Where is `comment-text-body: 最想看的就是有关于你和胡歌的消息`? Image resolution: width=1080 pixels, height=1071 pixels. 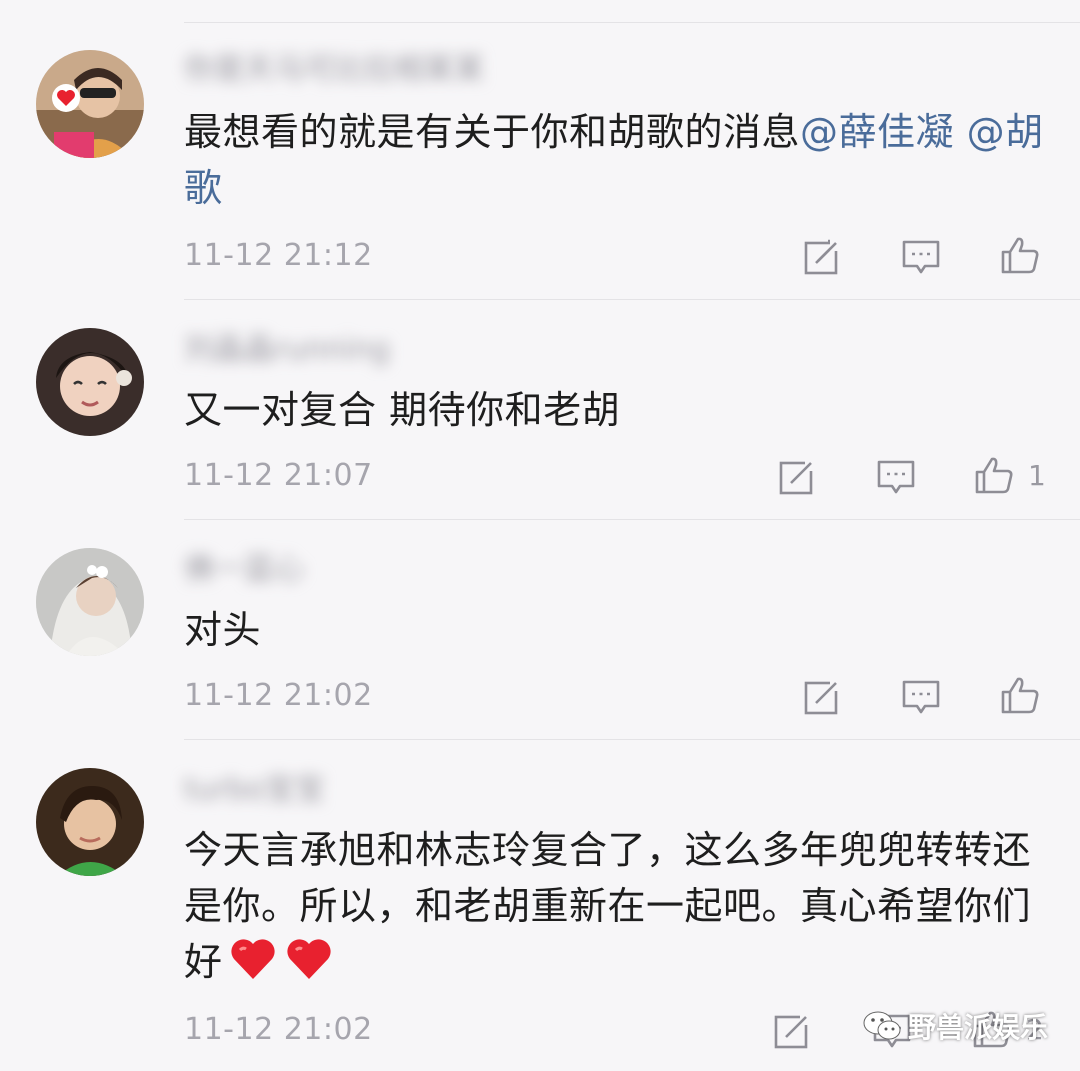 comment-text-body: 最想看的就是有关于你和胡歌的消息 is located at coordinates (492, 132).